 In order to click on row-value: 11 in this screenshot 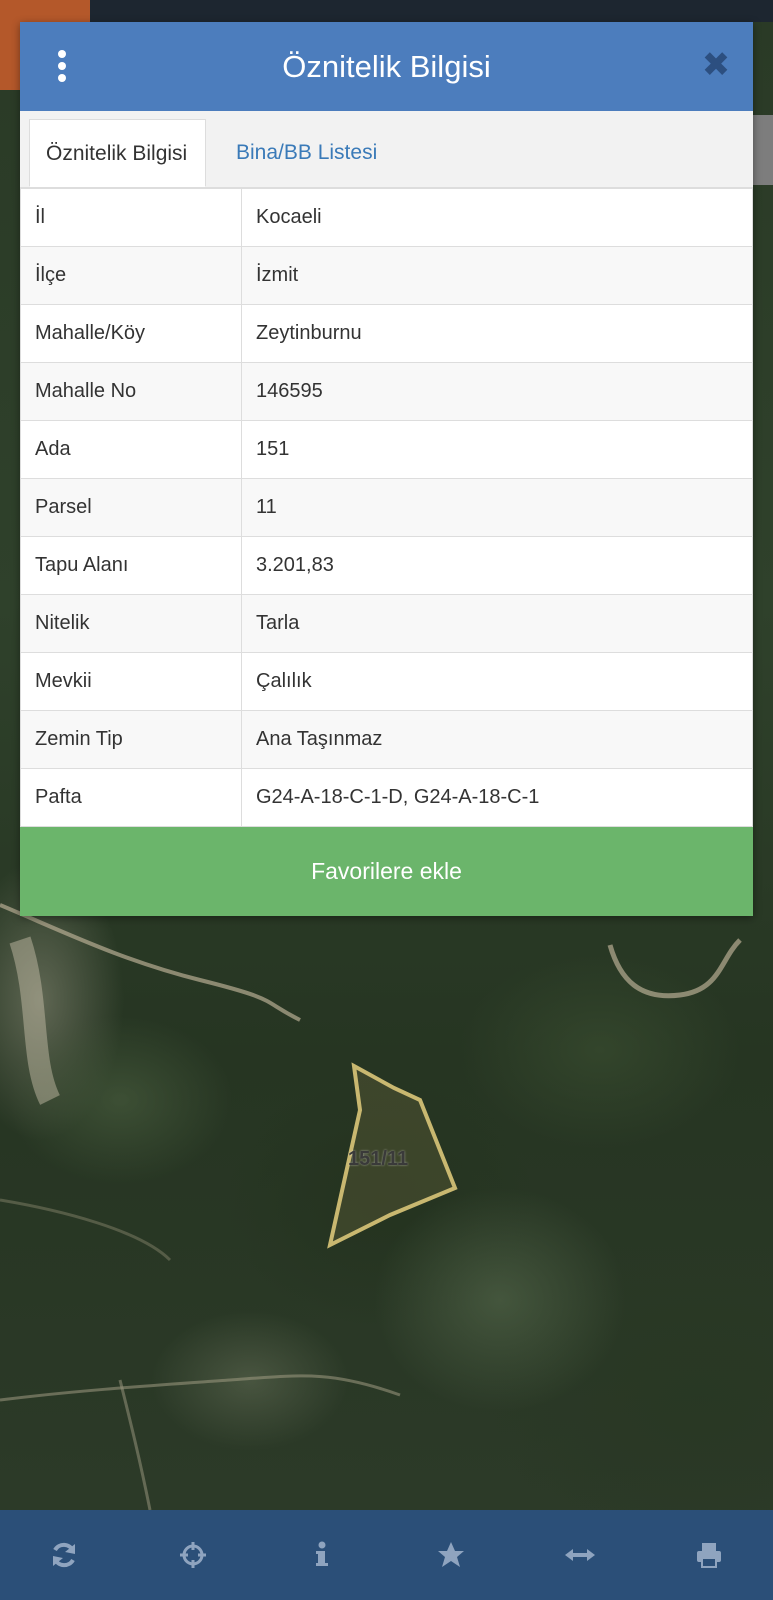, I will do `click(497, 507)`.